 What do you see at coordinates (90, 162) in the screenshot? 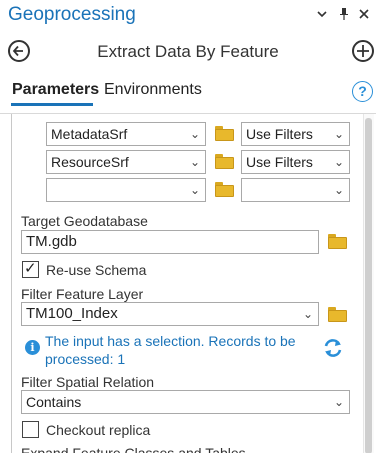
I see `dataset-value: ResourceSrf` at bounding box center [90, 162].